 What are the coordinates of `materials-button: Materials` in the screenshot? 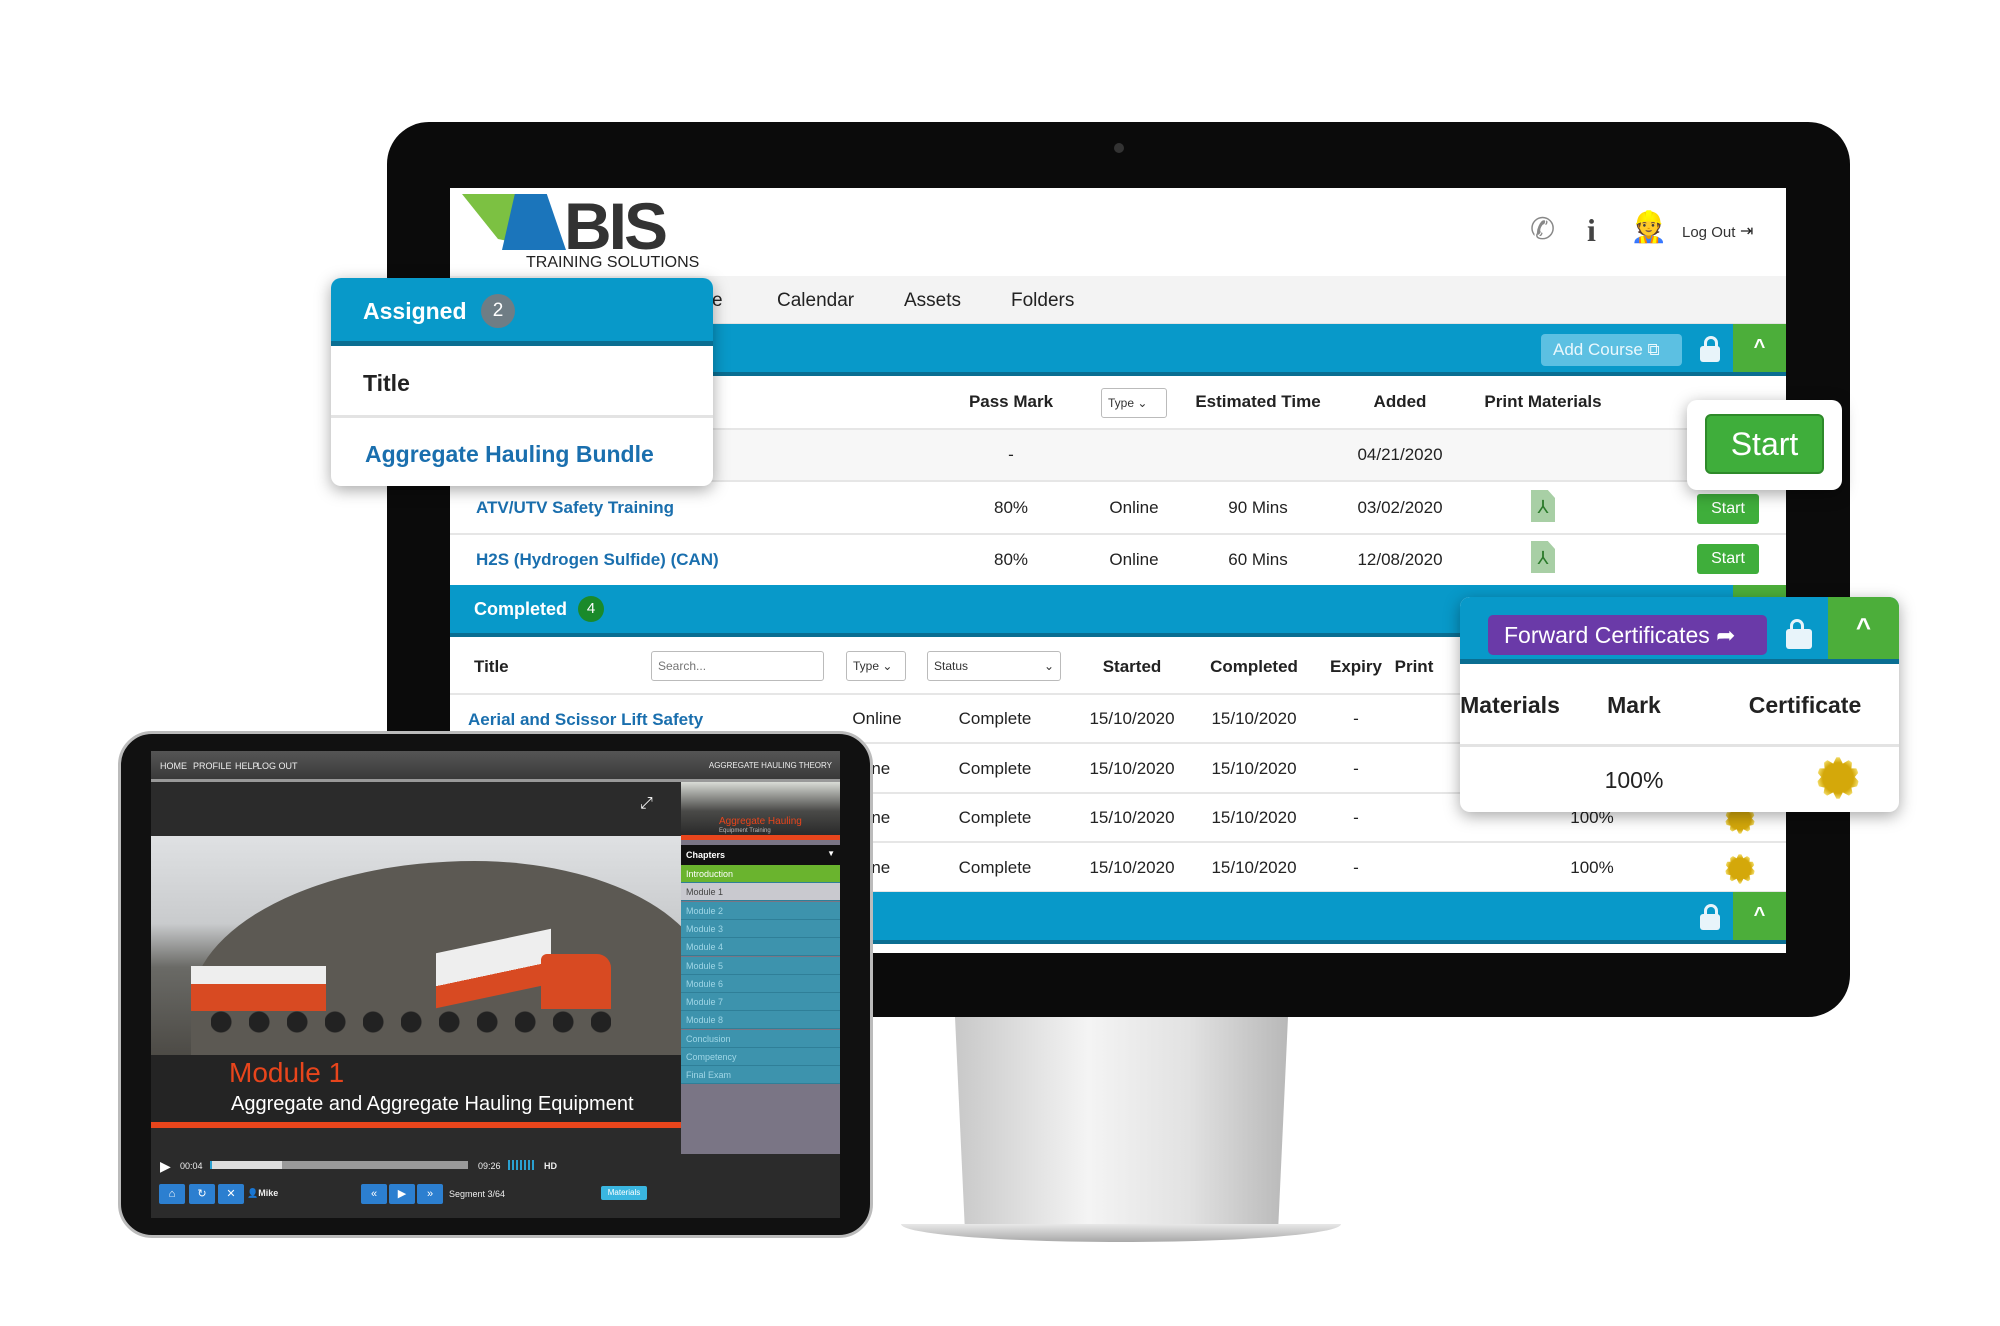 It's located at (624, 1193).